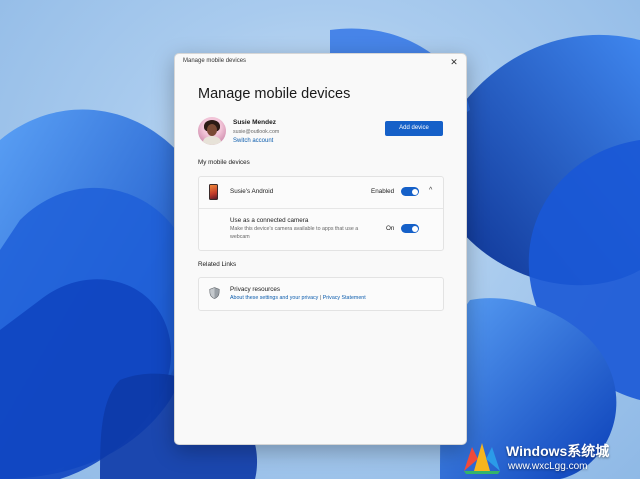 This screenshot has height=479, width=640. Describe the element at coordinates (253, 141) in the screenshot. I see `switch-account-link: Switch account` at that location.